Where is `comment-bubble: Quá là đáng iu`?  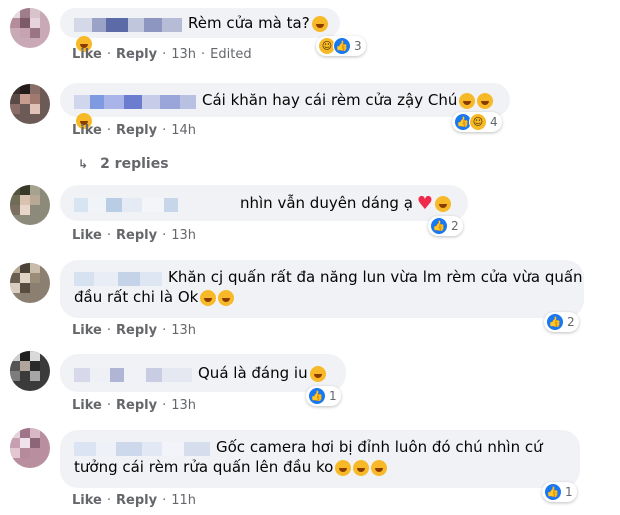 comment-bubble: Quá là đáng iu is located at coordinates (203, 373).